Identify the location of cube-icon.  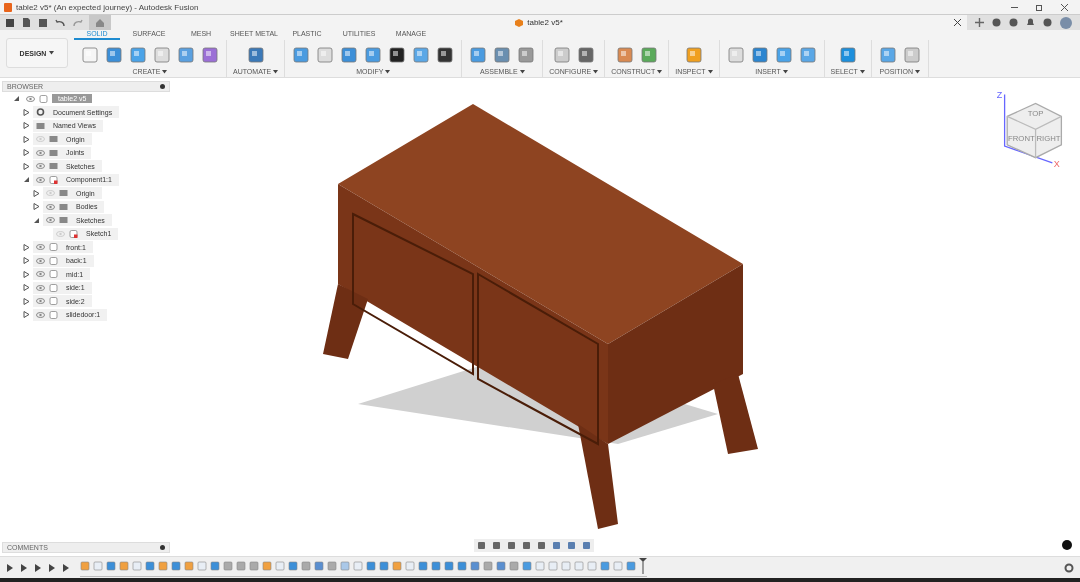
(519, 22).